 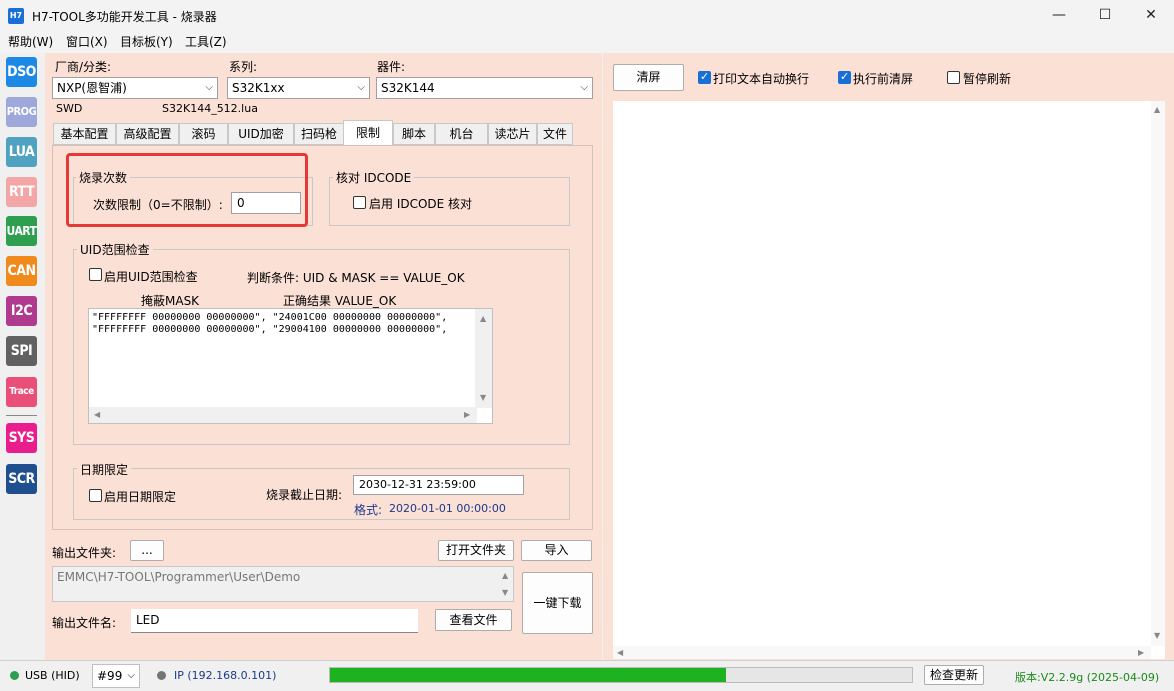 I want to click on autowrap-checkbox, so click(x=704, y=77).